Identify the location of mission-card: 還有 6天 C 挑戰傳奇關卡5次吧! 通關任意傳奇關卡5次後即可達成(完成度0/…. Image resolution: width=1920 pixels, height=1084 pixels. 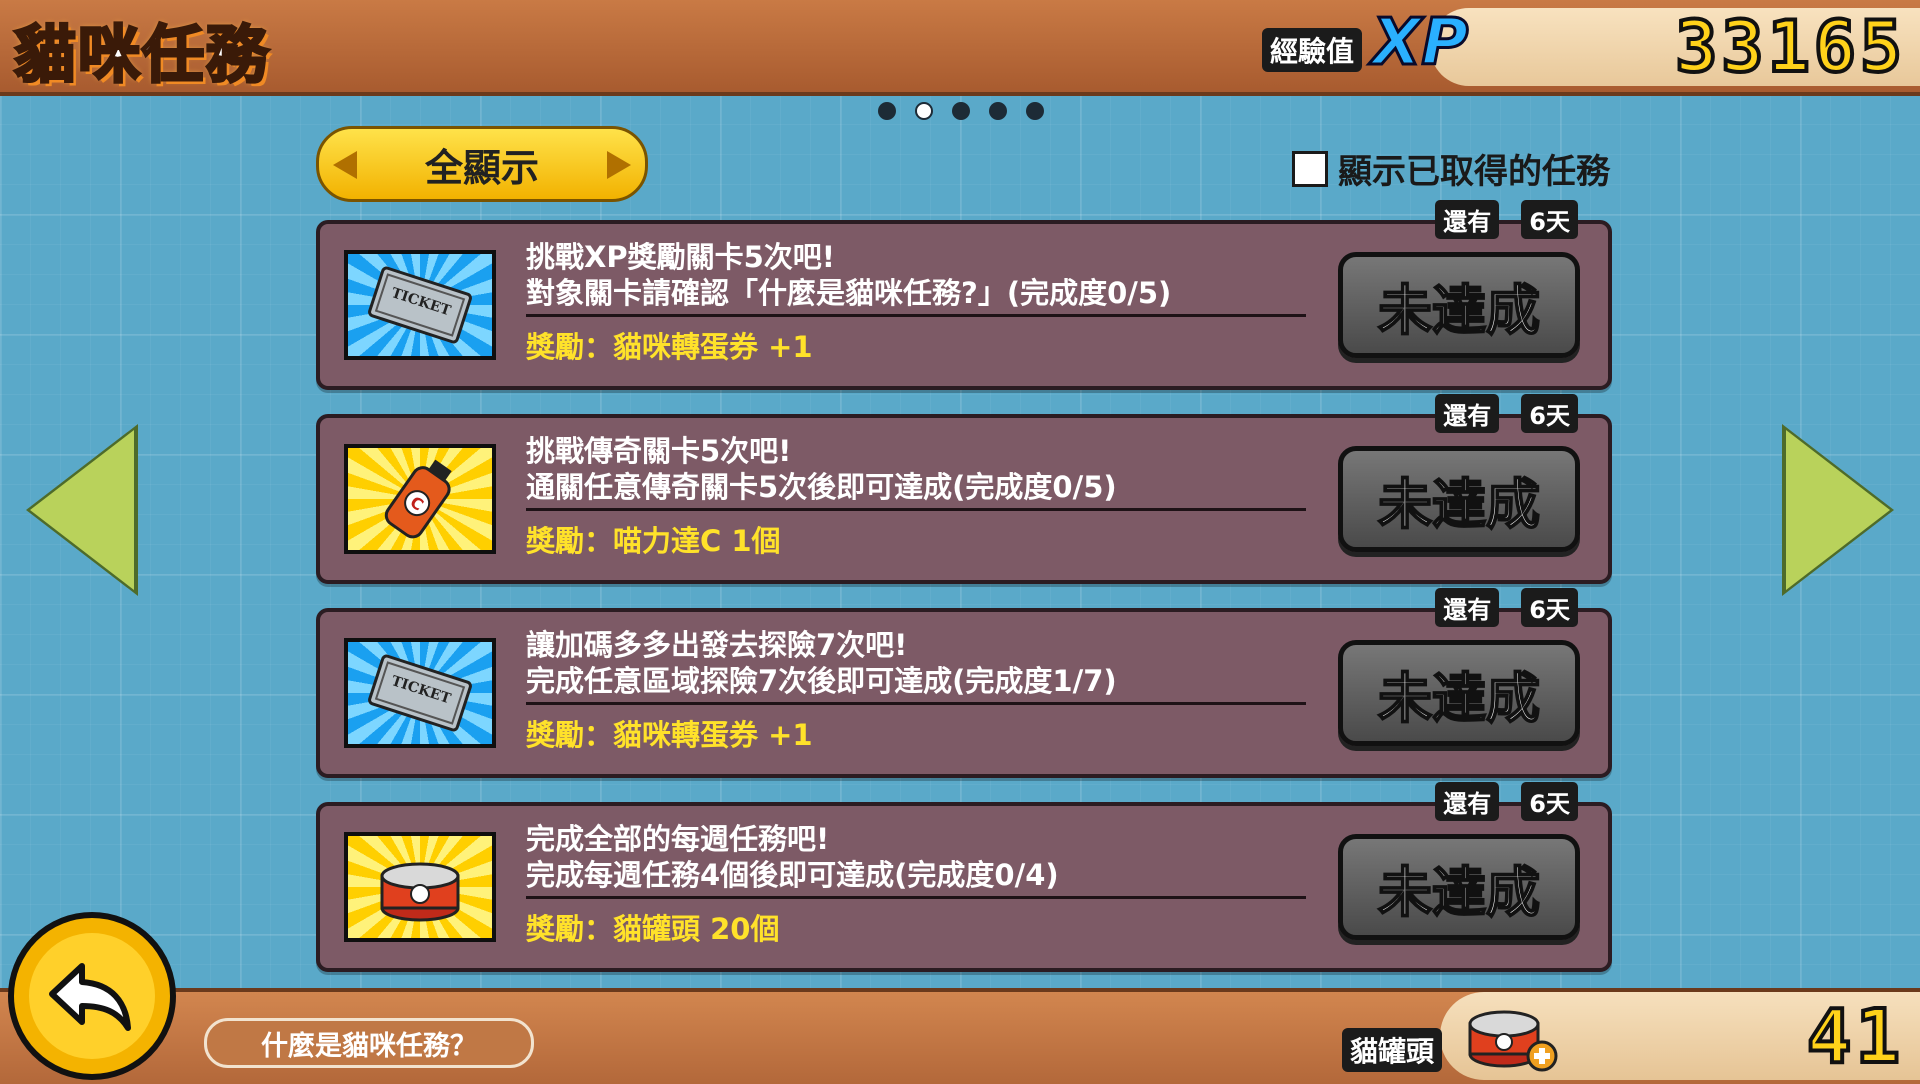
(964, 489).